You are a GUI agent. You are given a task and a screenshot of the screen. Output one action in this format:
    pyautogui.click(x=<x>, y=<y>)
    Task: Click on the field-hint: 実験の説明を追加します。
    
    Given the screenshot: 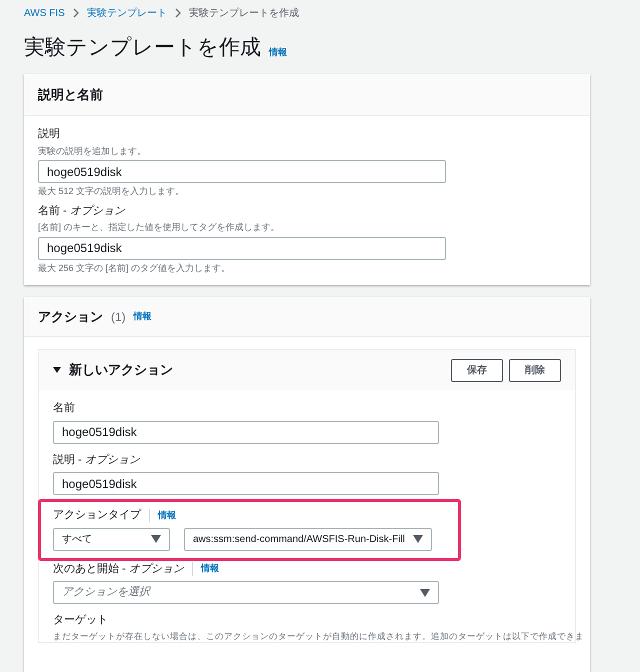 What is the action you would take?
    pyautogui.click(x=92, y=151)
    